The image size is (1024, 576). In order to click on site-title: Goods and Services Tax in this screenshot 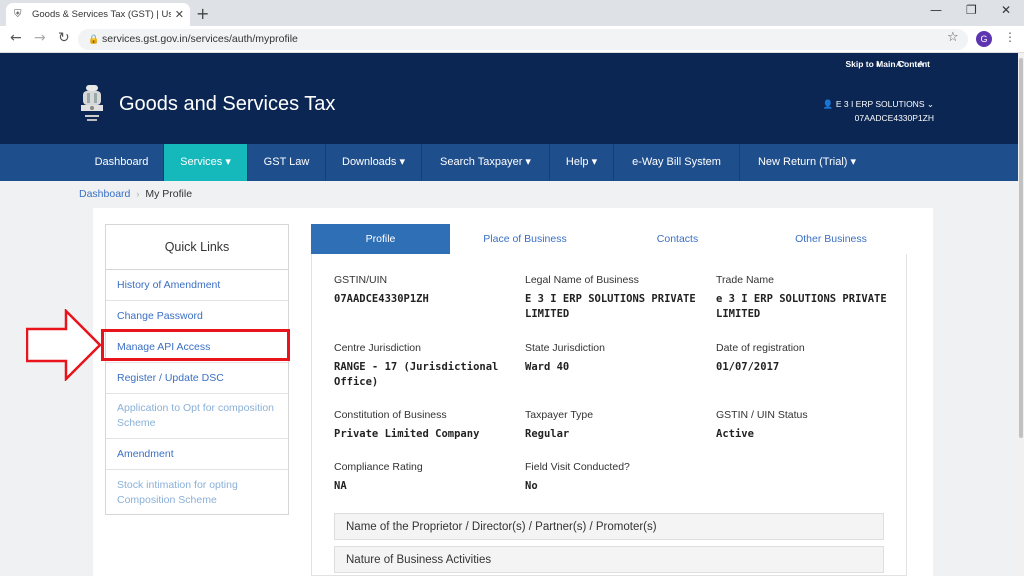, I will do `click(227, 104)`.